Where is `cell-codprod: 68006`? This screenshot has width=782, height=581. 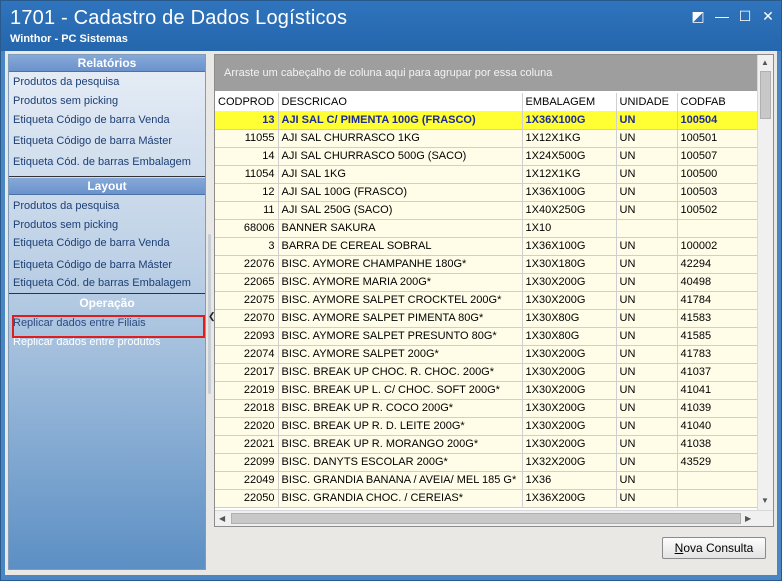
cell-codprod: 68006 is located at coordinates (247, 228).